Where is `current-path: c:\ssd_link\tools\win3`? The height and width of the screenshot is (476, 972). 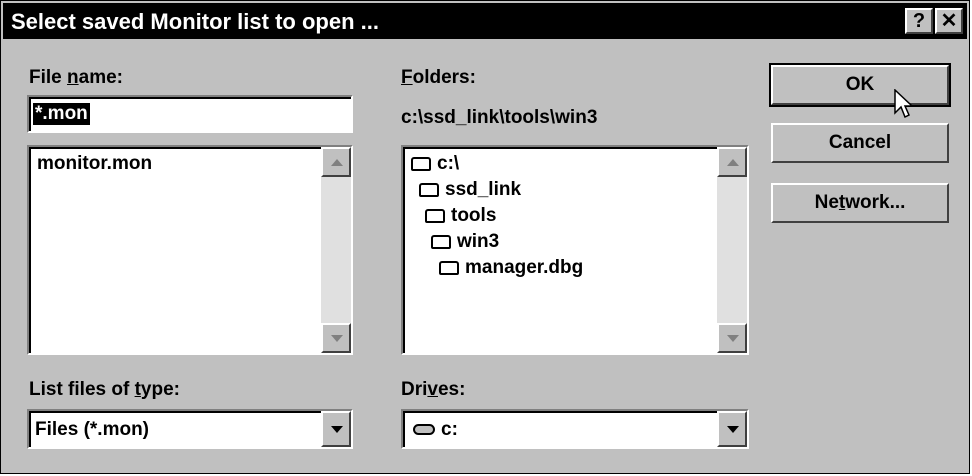
current-path: c:\ssd_link\tools\win3 is located at coordinates (499, 117).